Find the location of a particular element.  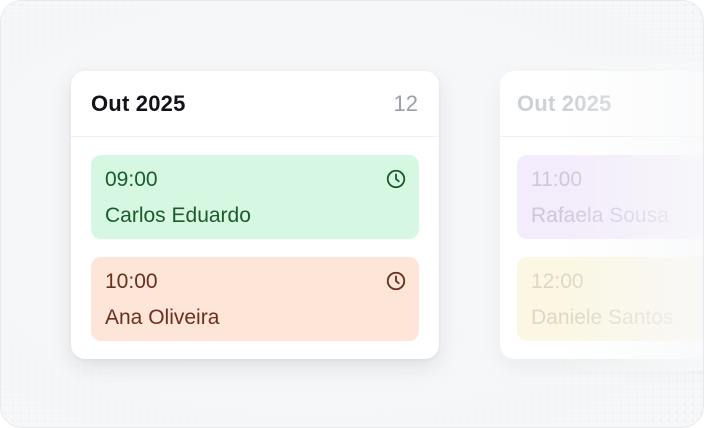

appointment-client: Daniele Santos is located at coordinates (602, 317).